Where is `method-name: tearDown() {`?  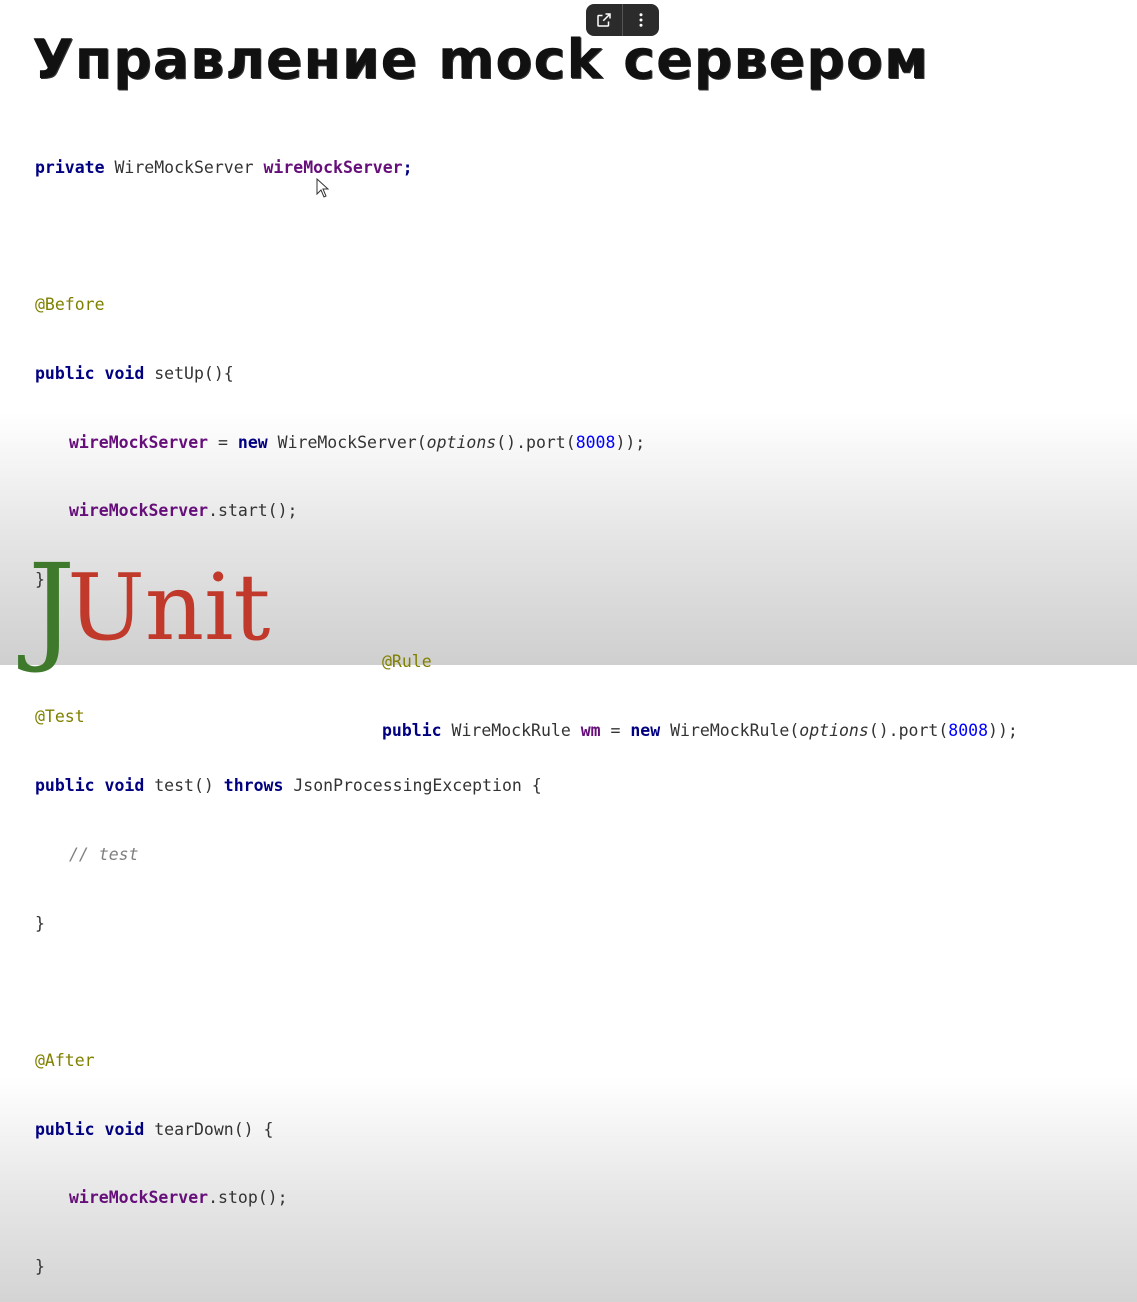
method-name: tearDown() { is located at coordinates (214, 1129).